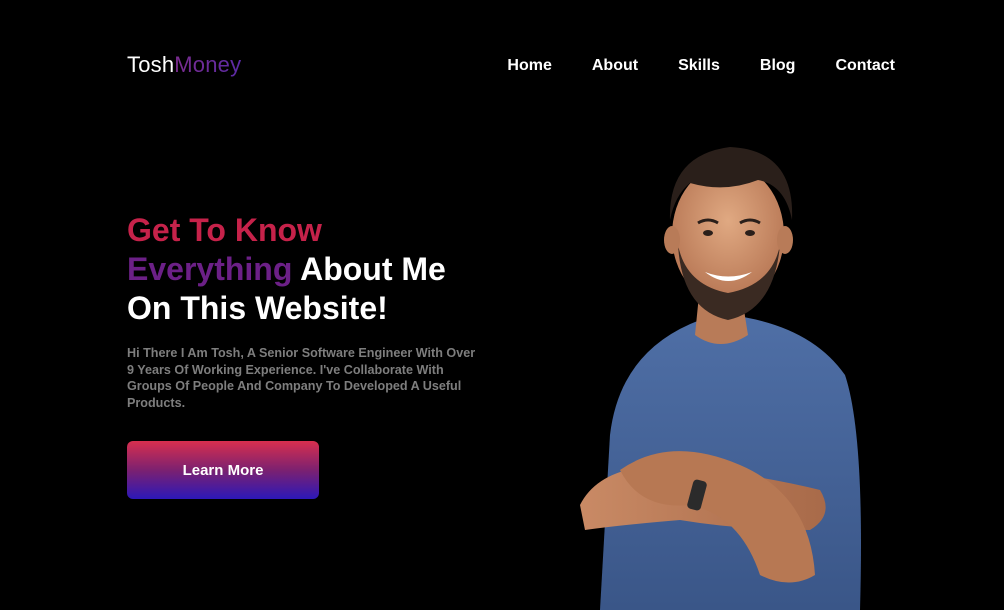 The height and width of the screenshot is (610, 1004). What do you see at coordinates (208, 64) in the screenshot?
I see `brand-logo-part2: Money` at bounding box center [208, 64].